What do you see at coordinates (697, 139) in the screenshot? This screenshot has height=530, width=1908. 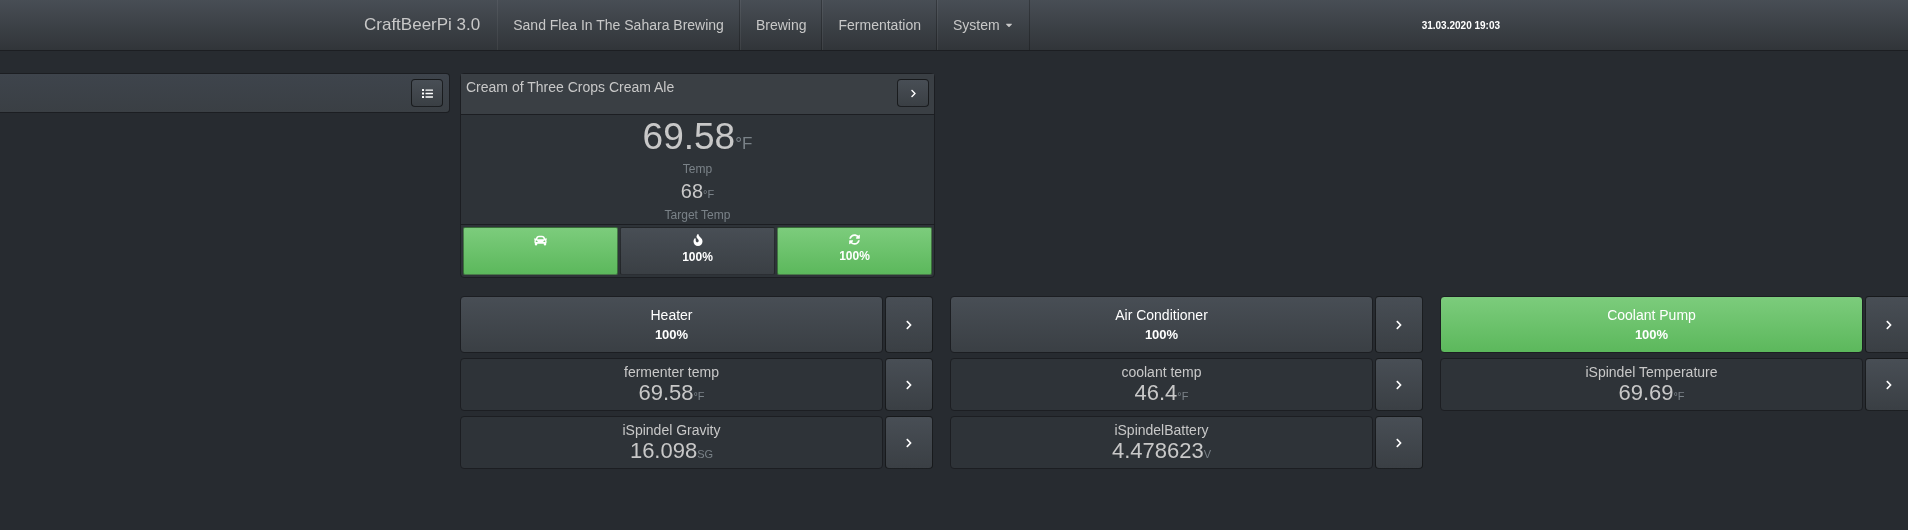 I see `temperature-value: 69.58°F` at bounding box center [697, 139].